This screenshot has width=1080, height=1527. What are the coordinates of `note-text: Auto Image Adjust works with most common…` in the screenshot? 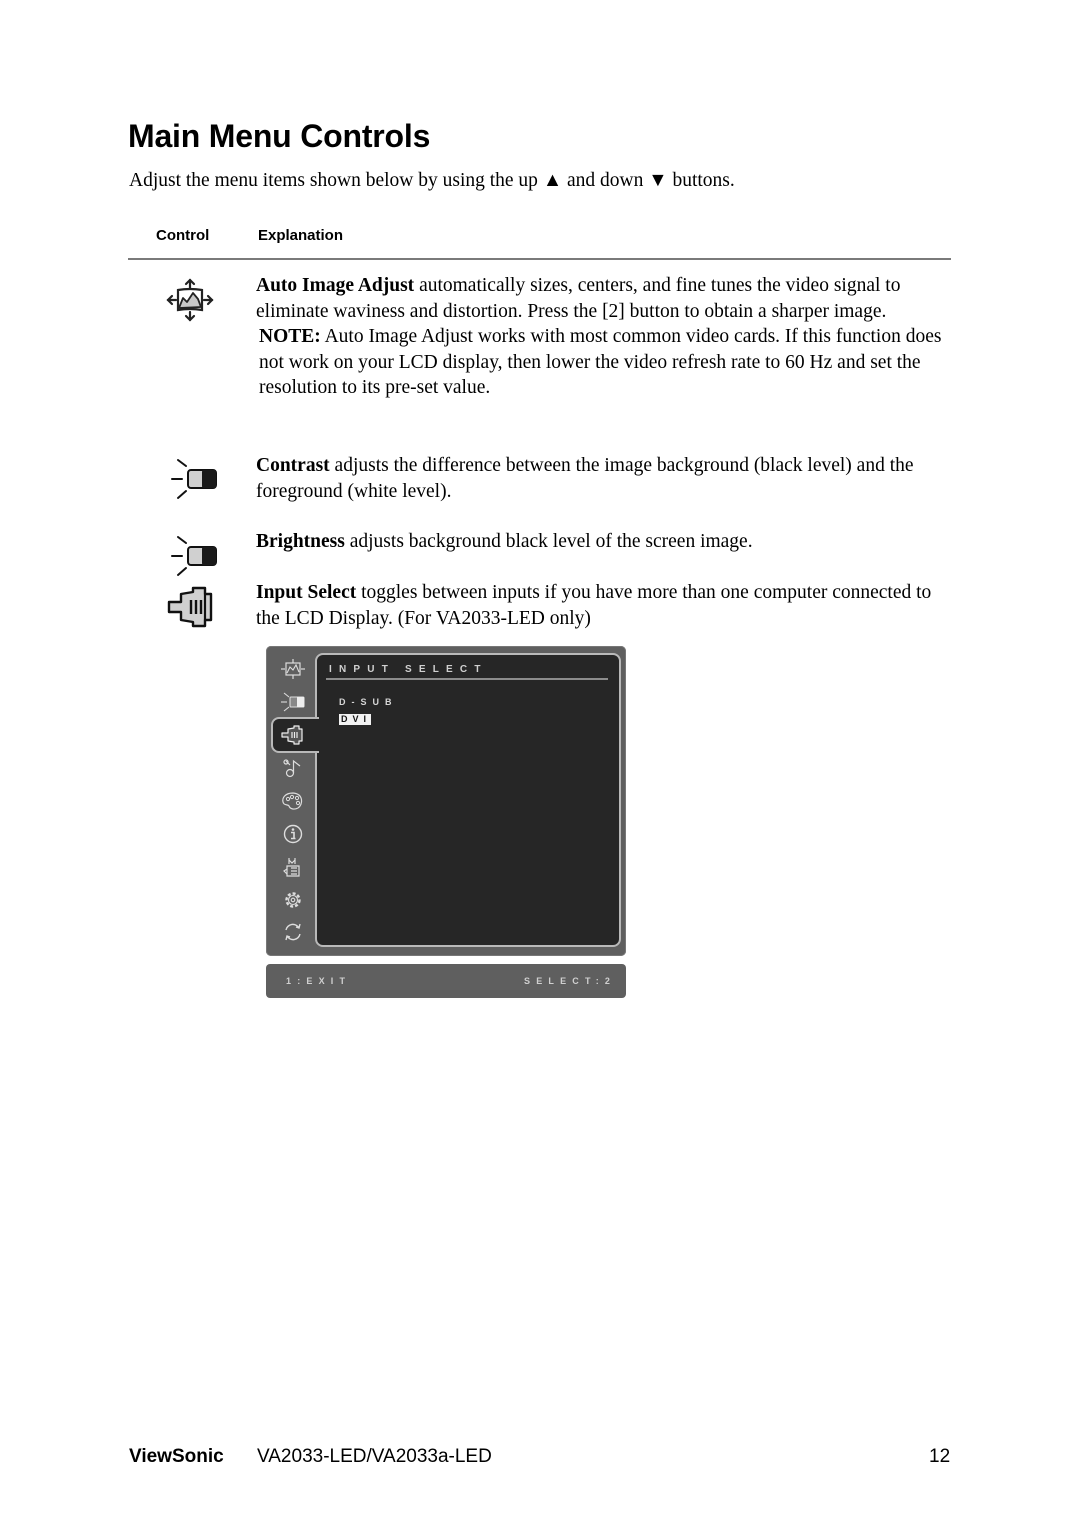 It's located at (600, 362).